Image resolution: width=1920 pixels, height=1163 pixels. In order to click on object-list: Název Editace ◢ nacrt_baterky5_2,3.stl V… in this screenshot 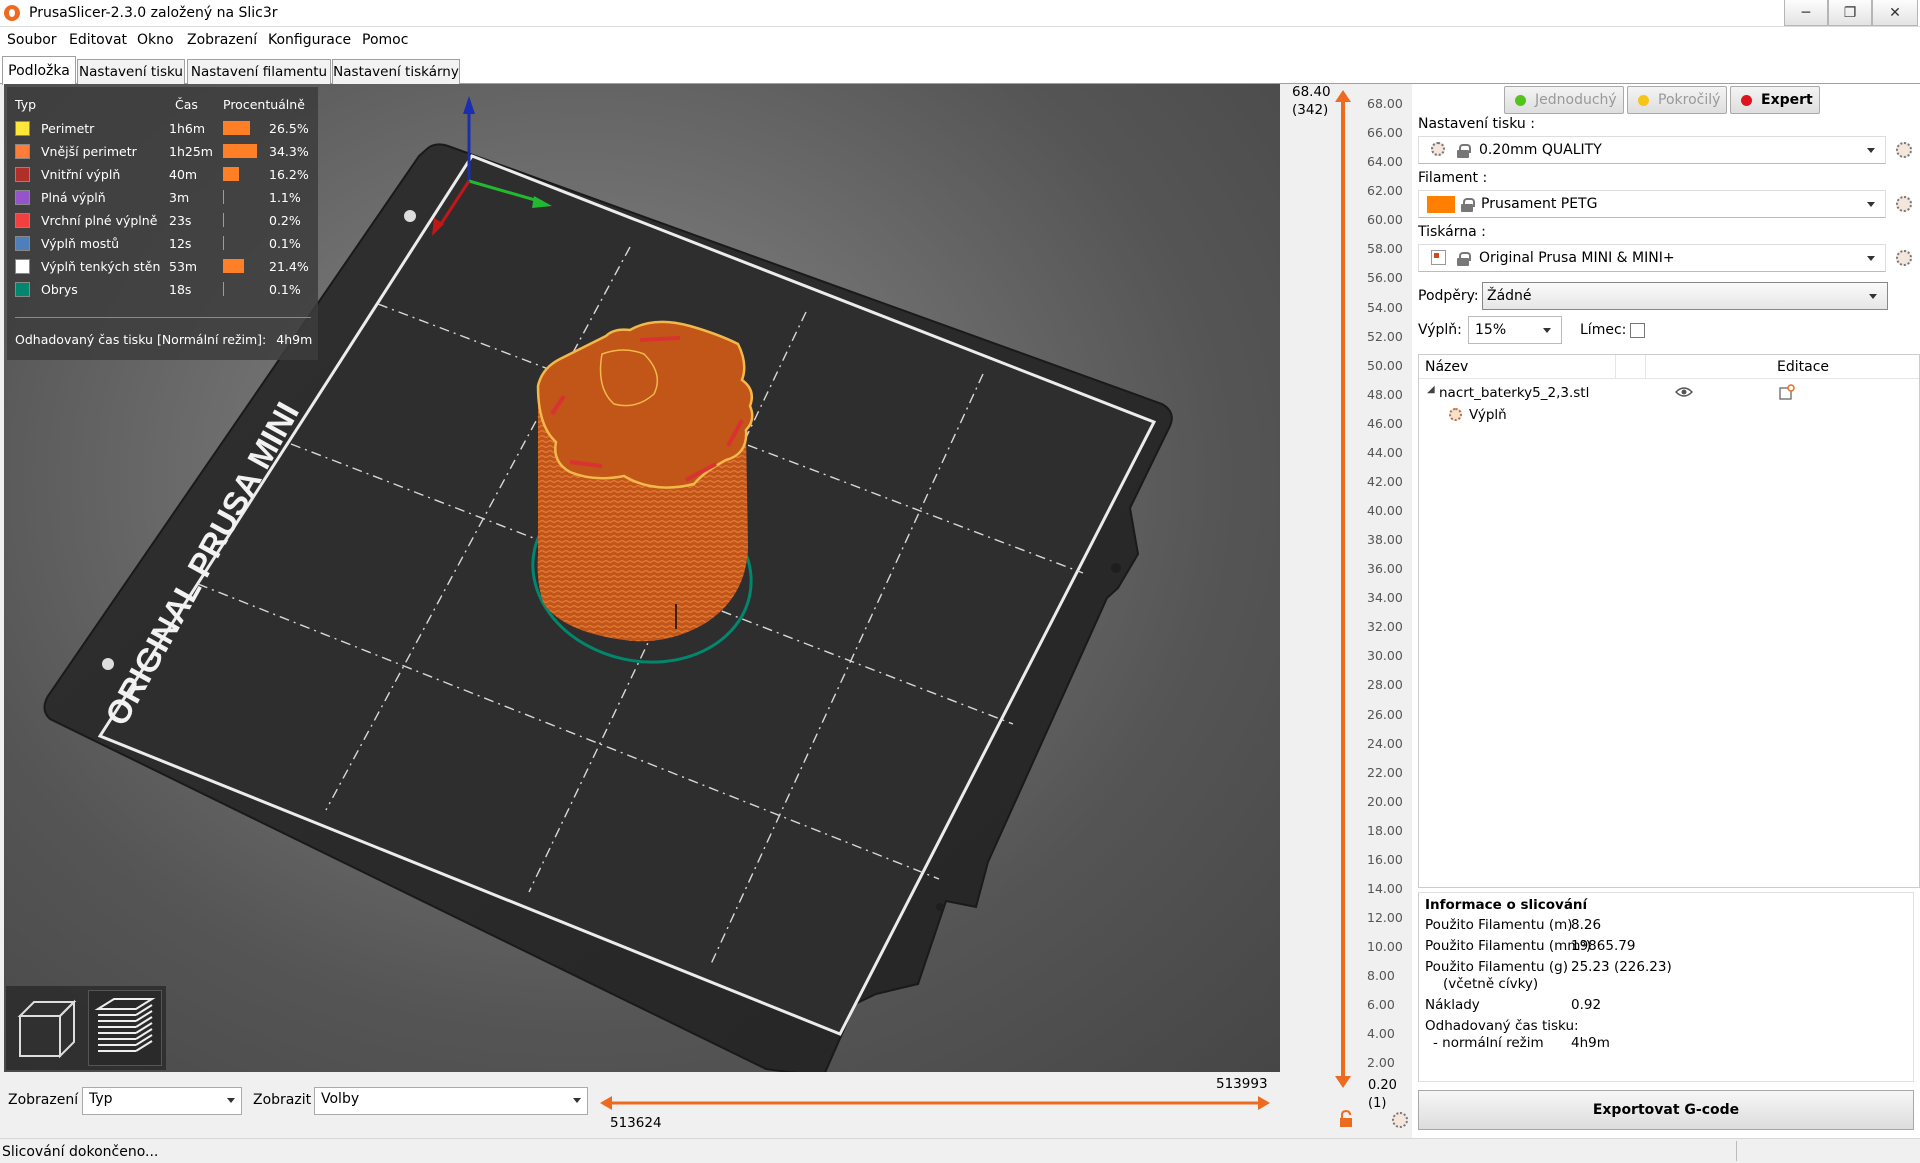, I will do `click(1669, 621)`.